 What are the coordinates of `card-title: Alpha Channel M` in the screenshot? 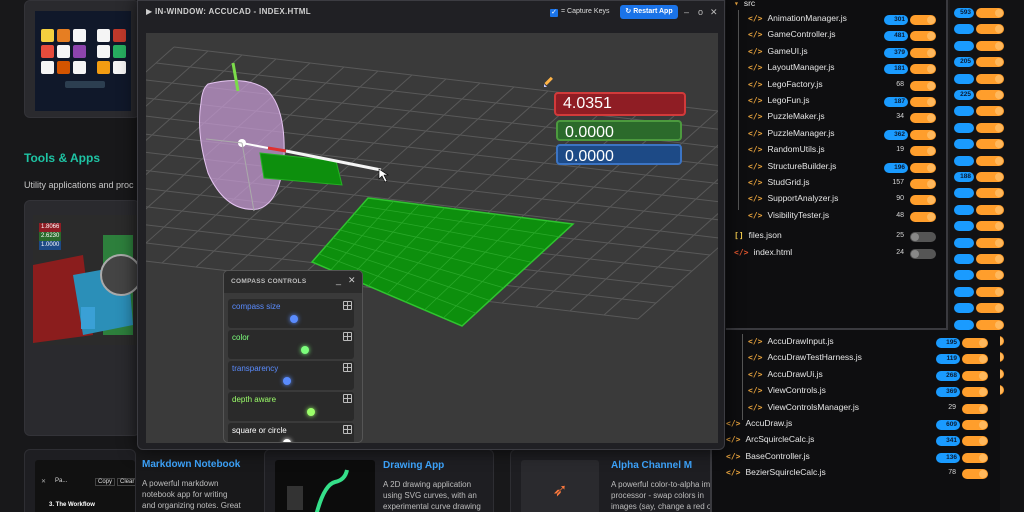 It's located at (651, 465).